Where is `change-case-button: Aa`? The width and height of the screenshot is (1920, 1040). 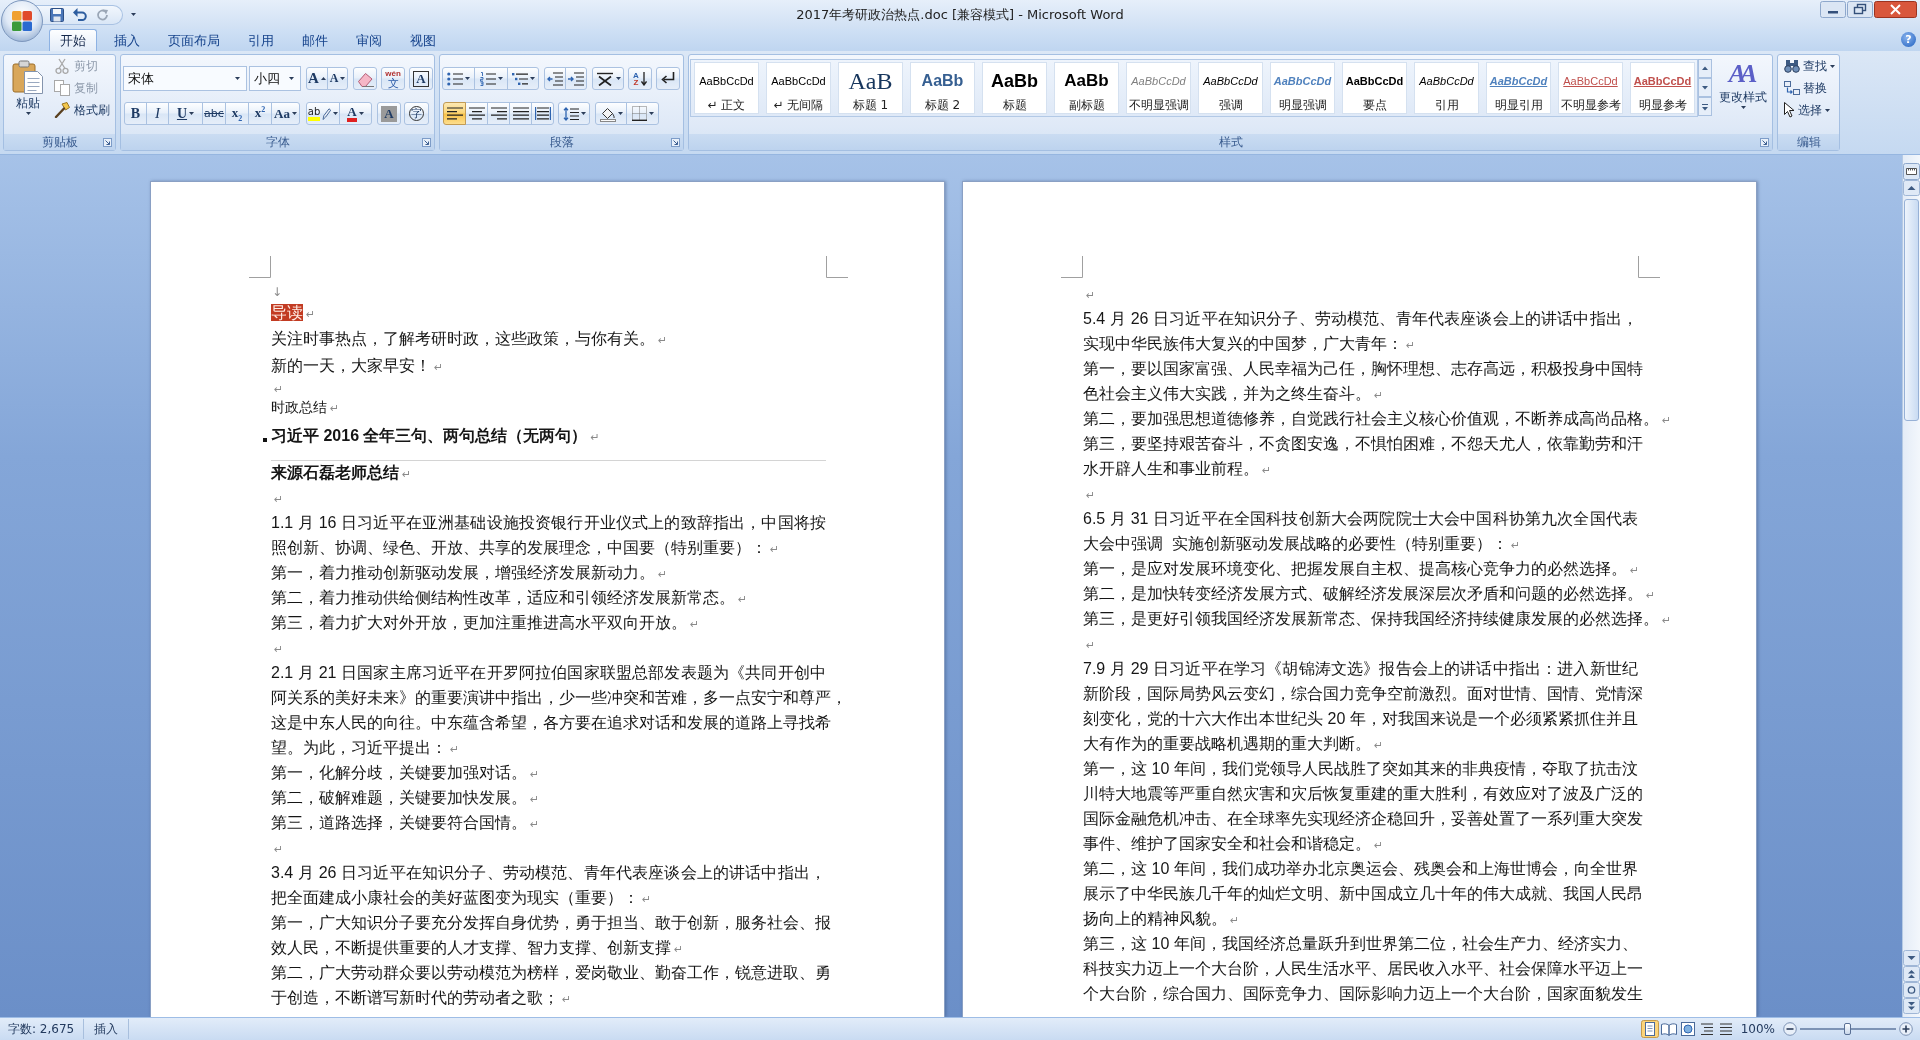 change-case-button: Aa is located at coordinates (285, 113).